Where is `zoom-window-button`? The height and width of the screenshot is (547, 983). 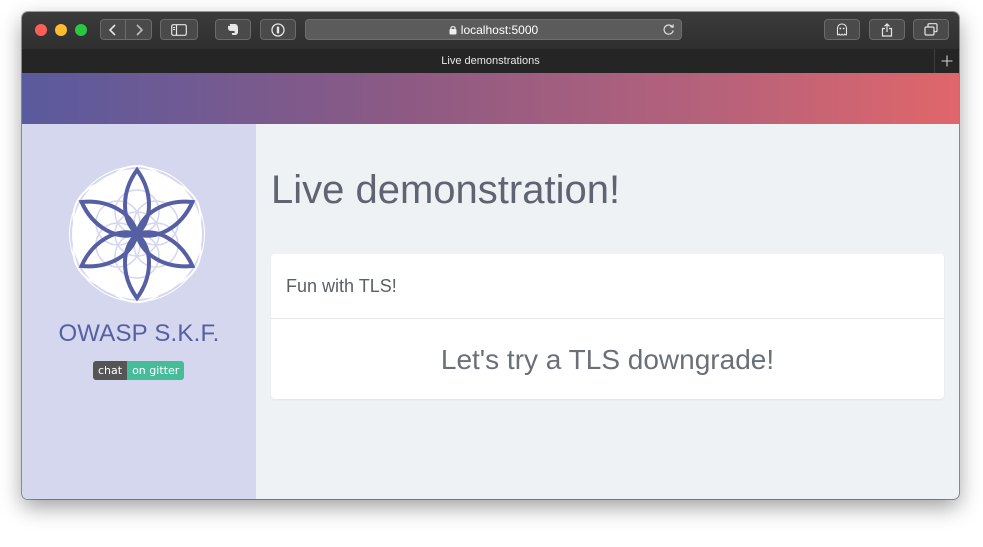
zoom-window-button is located at coordinates (81, 30).